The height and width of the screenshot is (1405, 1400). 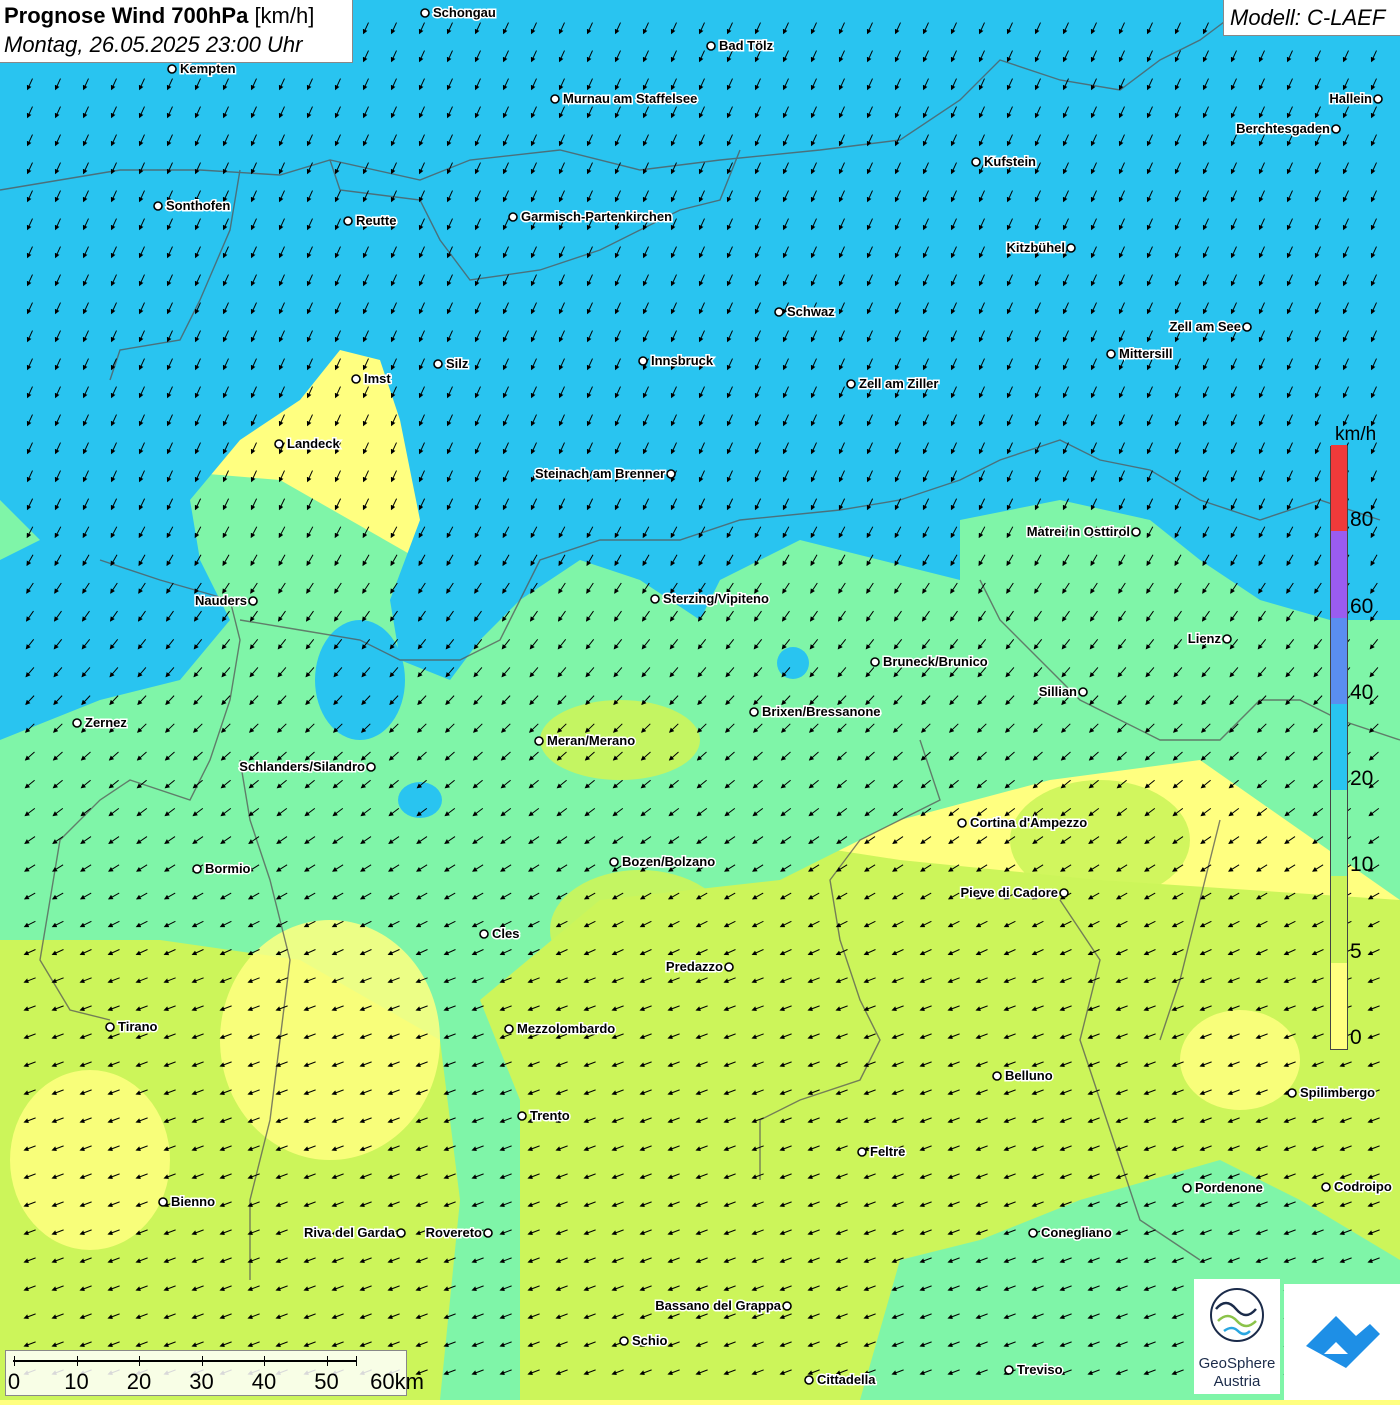 I want to click on scale-label: 0, so click(x=14, y=1381).